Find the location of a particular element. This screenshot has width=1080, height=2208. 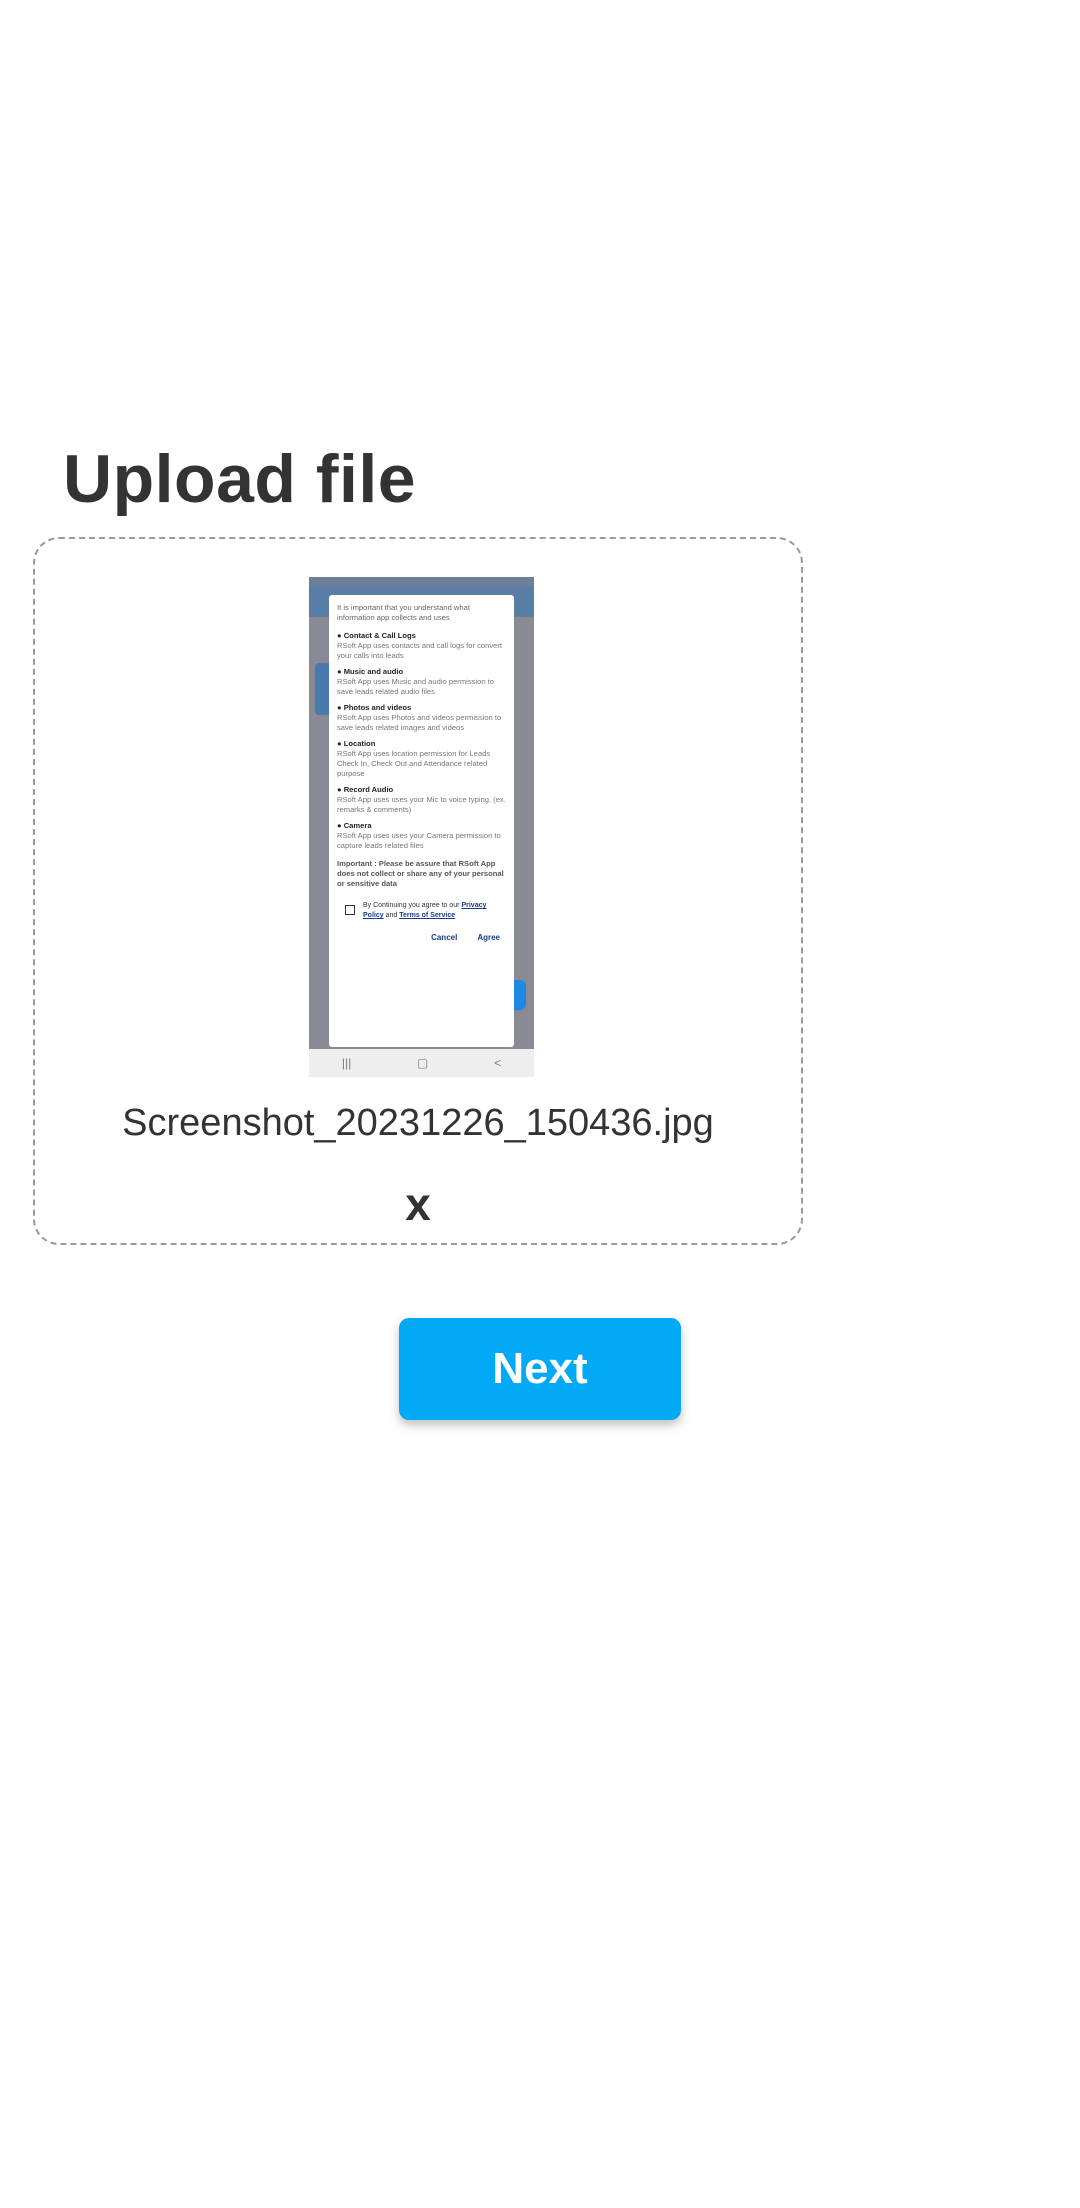

preview-home-icon: ▢ is located at coordinates (422, 1063).